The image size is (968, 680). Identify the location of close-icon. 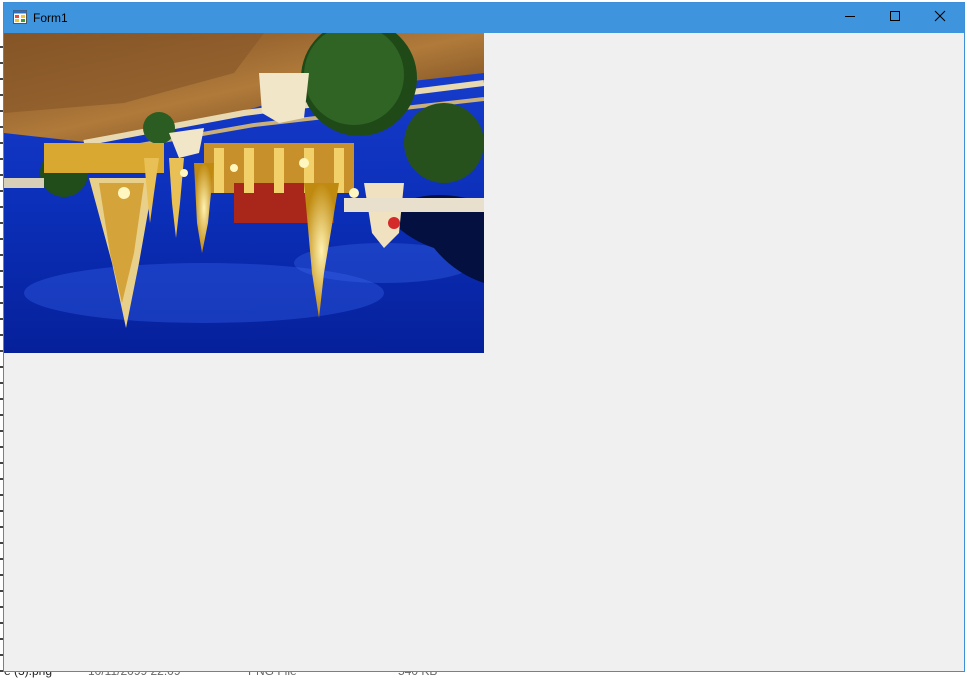
(940, 18).